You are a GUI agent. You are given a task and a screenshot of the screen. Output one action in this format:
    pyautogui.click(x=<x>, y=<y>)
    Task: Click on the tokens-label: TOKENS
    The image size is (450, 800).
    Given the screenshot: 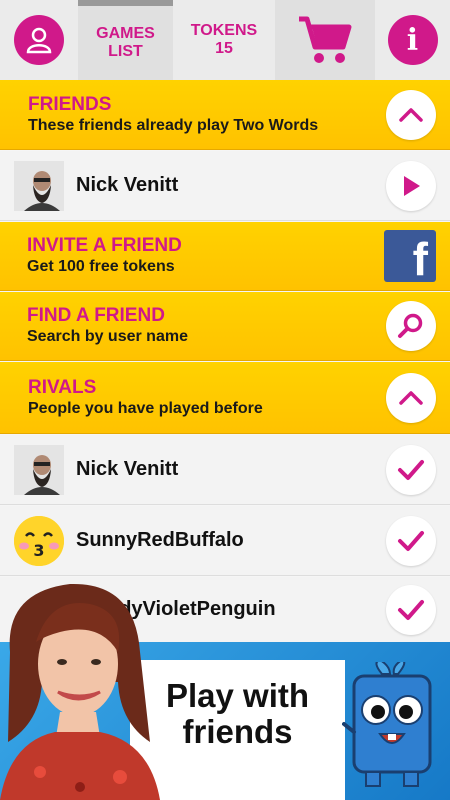 What is the action you would take?
    pyautogui.click(x=224, y=30)
    